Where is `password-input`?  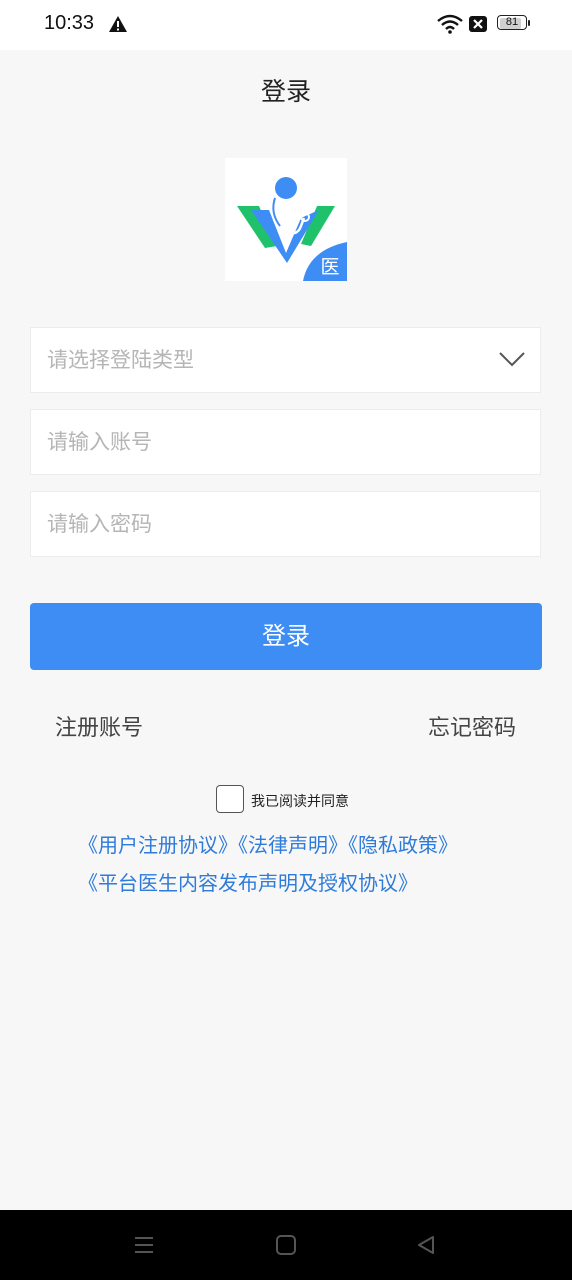
password-input is located at coordinates (285, 524).